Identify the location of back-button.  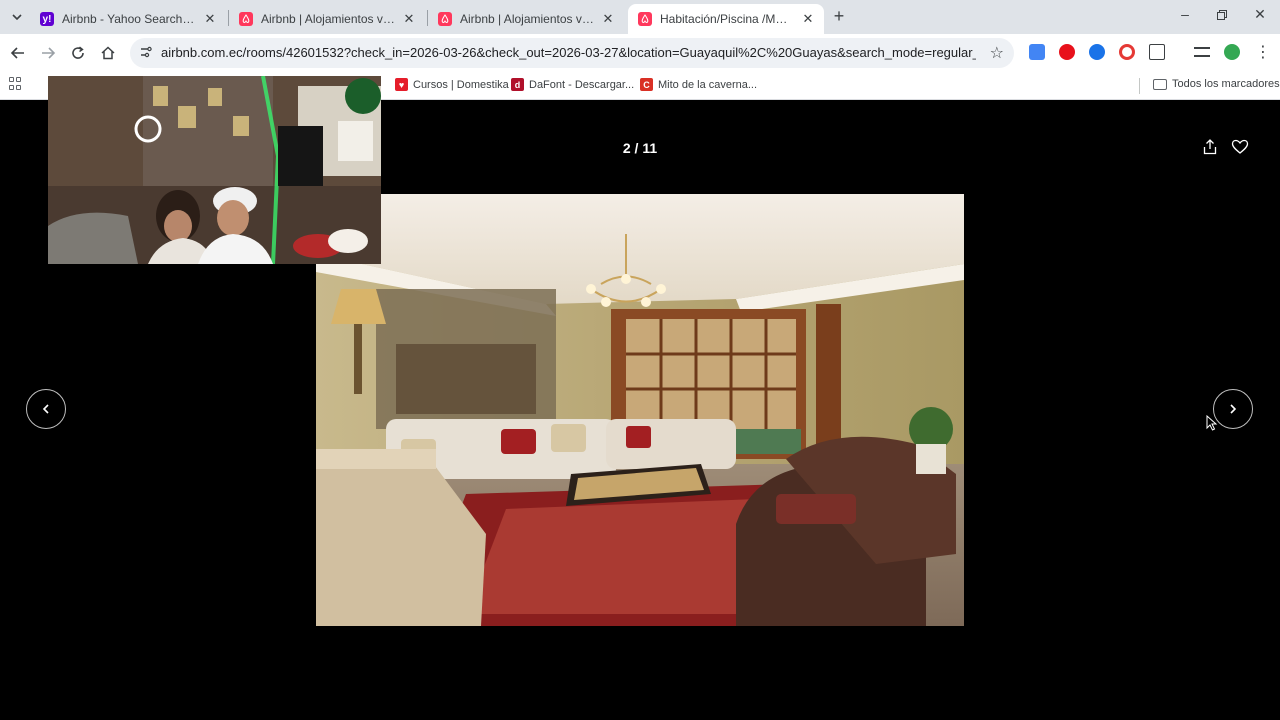
(18, 53).